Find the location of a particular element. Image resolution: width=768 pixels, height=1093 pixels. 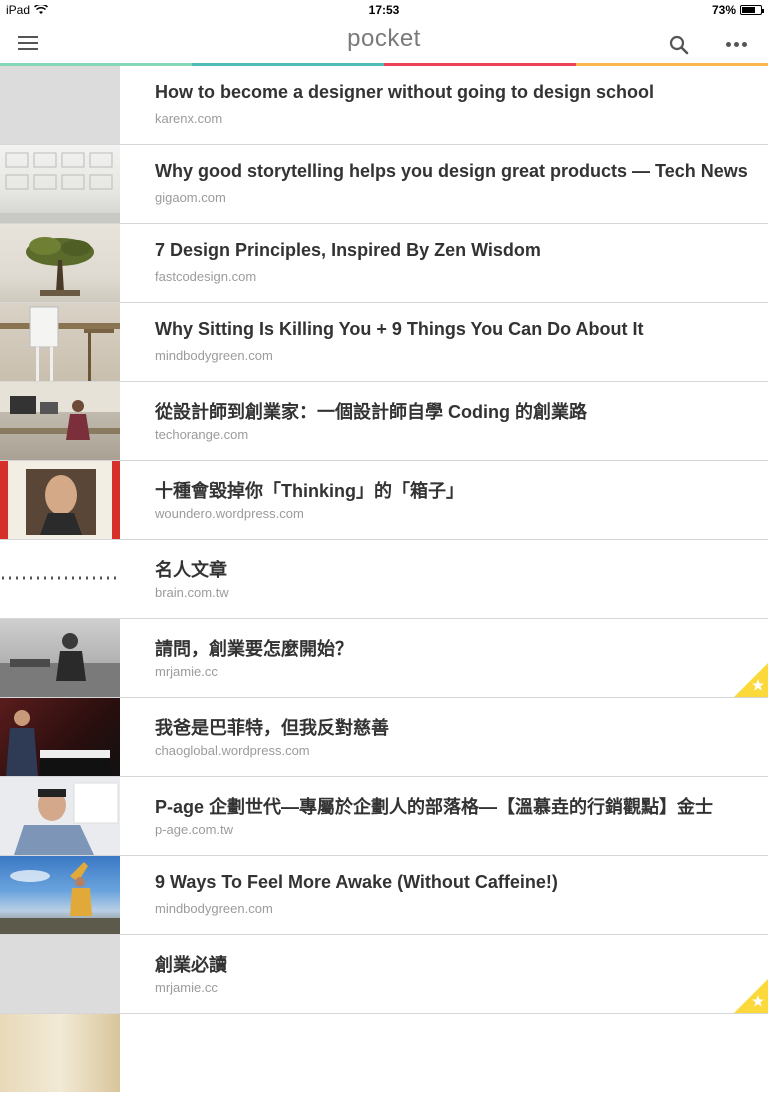

article-title: 請問，創業要怎麼開始？ is located at coordinates (254, 649).